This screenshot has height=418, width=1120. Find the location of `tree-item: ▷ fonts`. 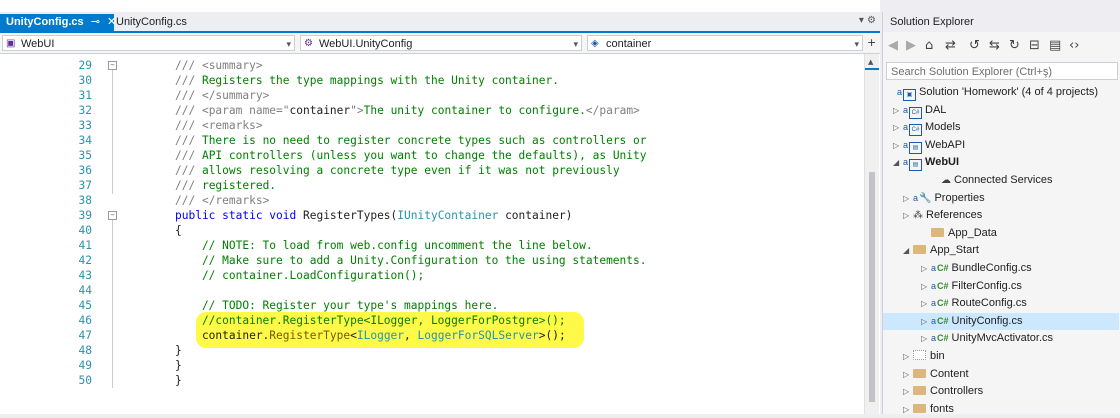

tree-item: ▷ fonts is located at coordinates (1011, 409).